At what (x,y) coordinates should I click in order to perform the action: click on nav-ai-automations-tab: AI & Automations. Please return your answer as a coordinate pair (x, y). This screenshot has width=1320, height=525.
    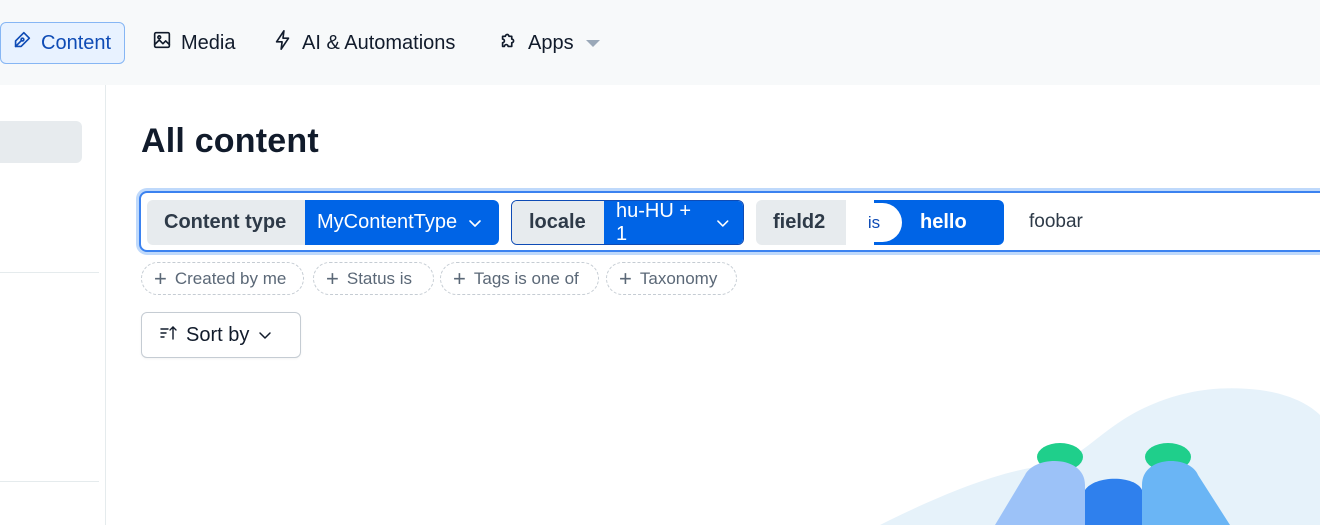
    Looking at the image, I should click on (363, 43).